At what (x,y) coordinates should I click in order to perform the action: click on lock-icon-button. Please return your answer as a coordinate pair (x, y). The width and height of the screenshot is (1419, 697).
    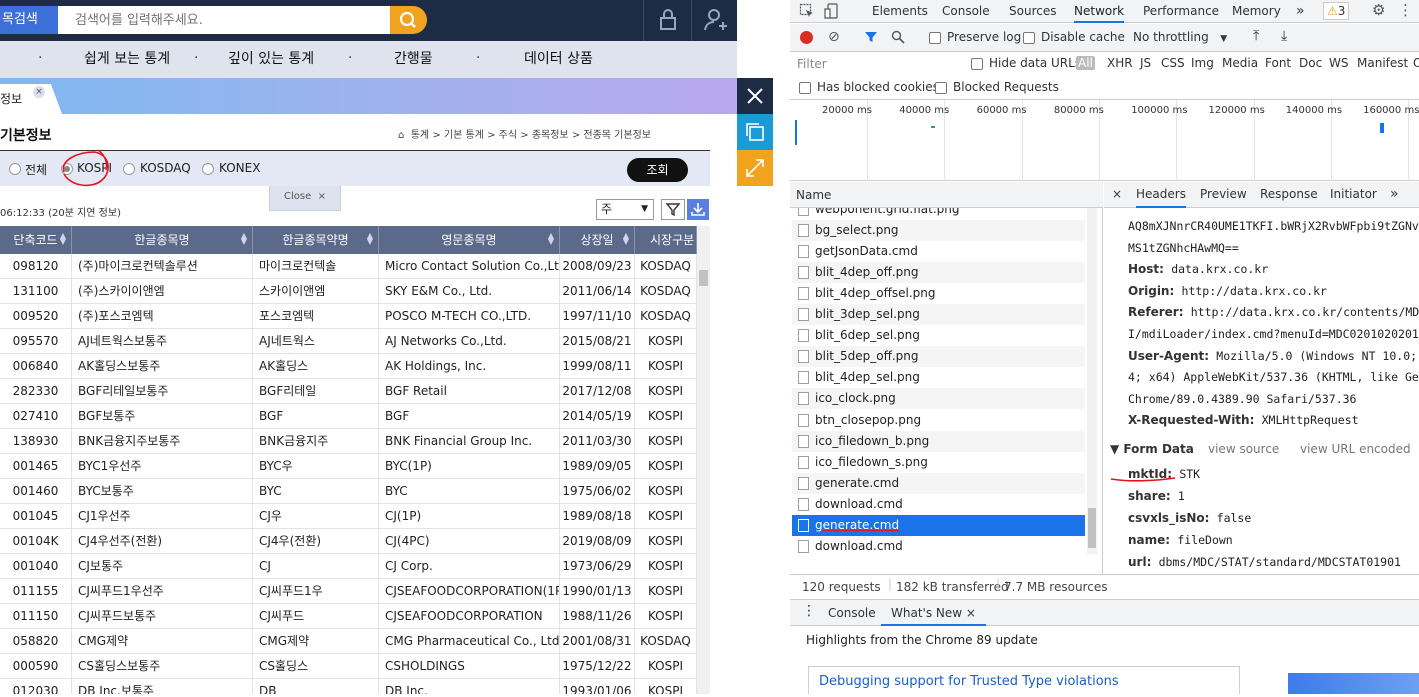
    Looking at the image, I should click on (667, 20).